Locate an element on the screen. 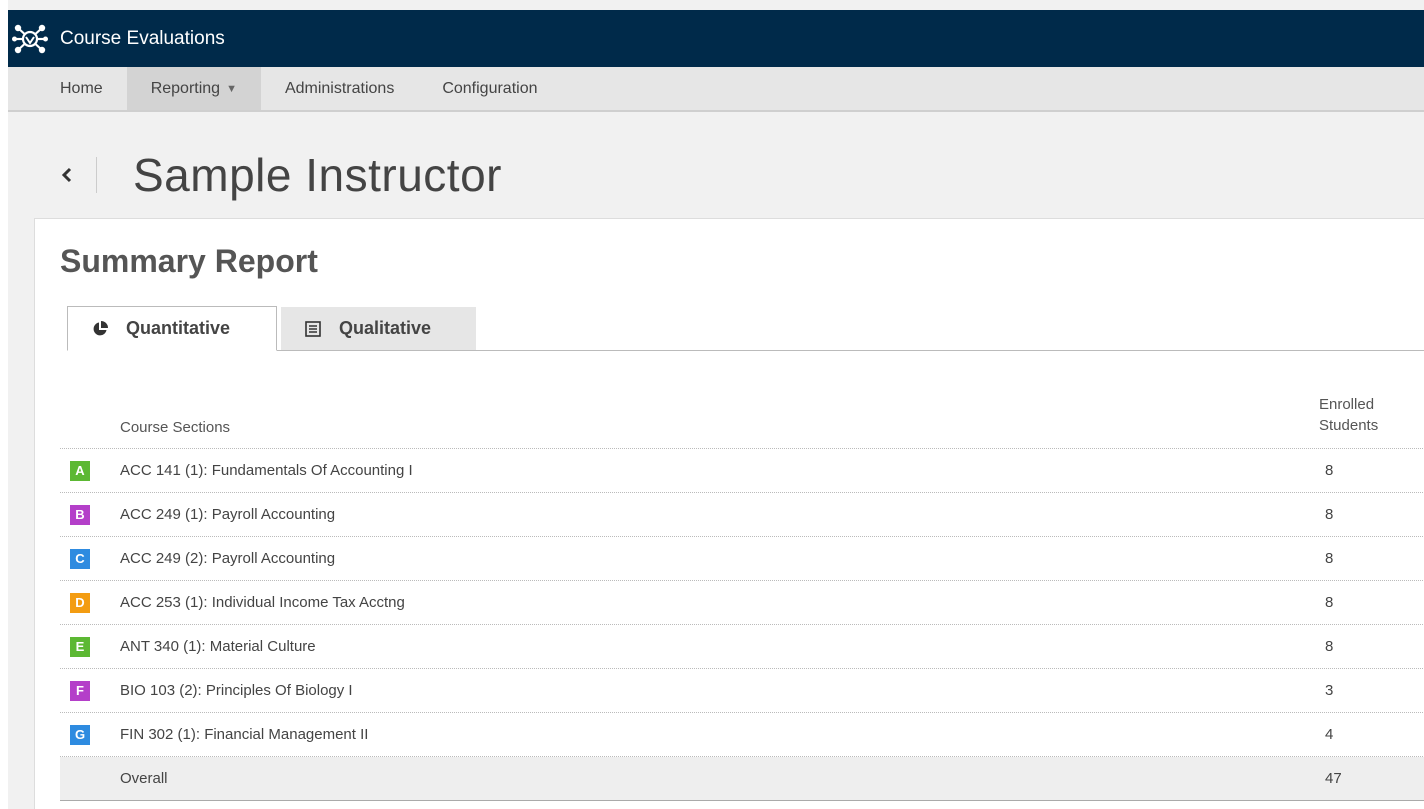 The image size is (1424, 809). enrolled-count: 4 is located at coordinates (1329, 734).